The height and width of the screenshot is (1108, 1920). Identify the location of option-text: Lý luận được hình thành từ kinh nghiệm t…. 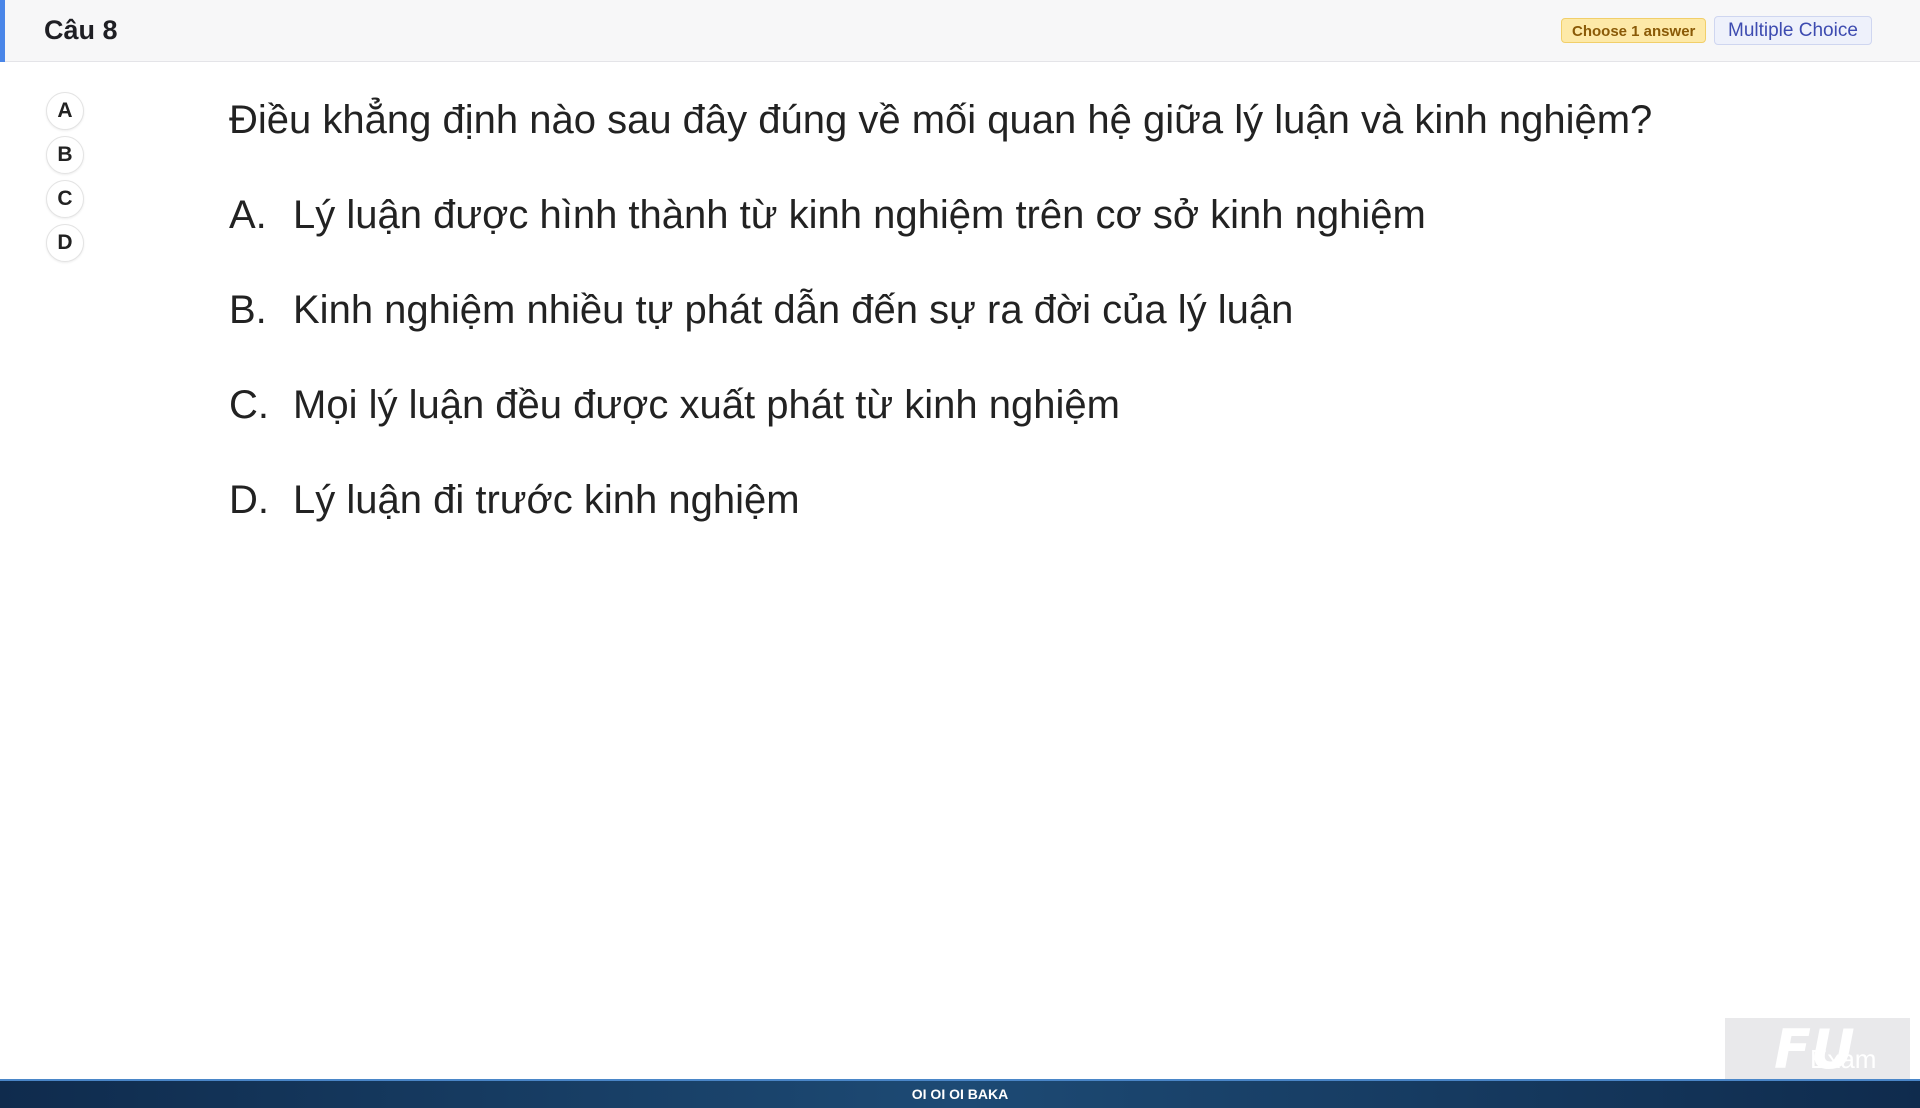
(859, 215).